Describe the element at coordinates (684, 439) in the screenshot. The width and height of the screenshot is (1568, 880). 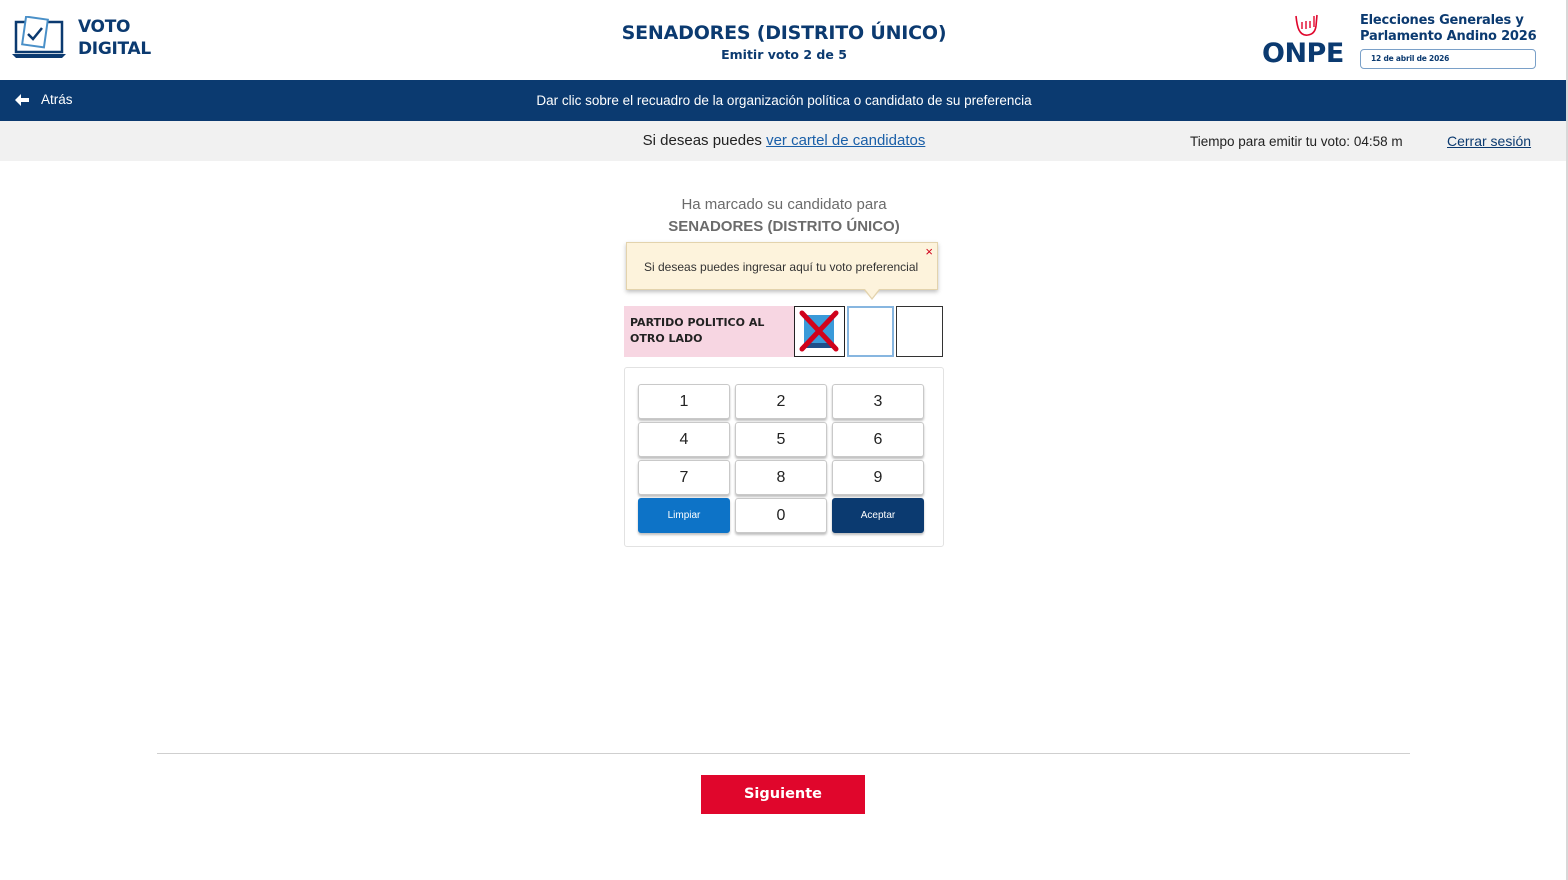
I see `key-4: 4` at that location.